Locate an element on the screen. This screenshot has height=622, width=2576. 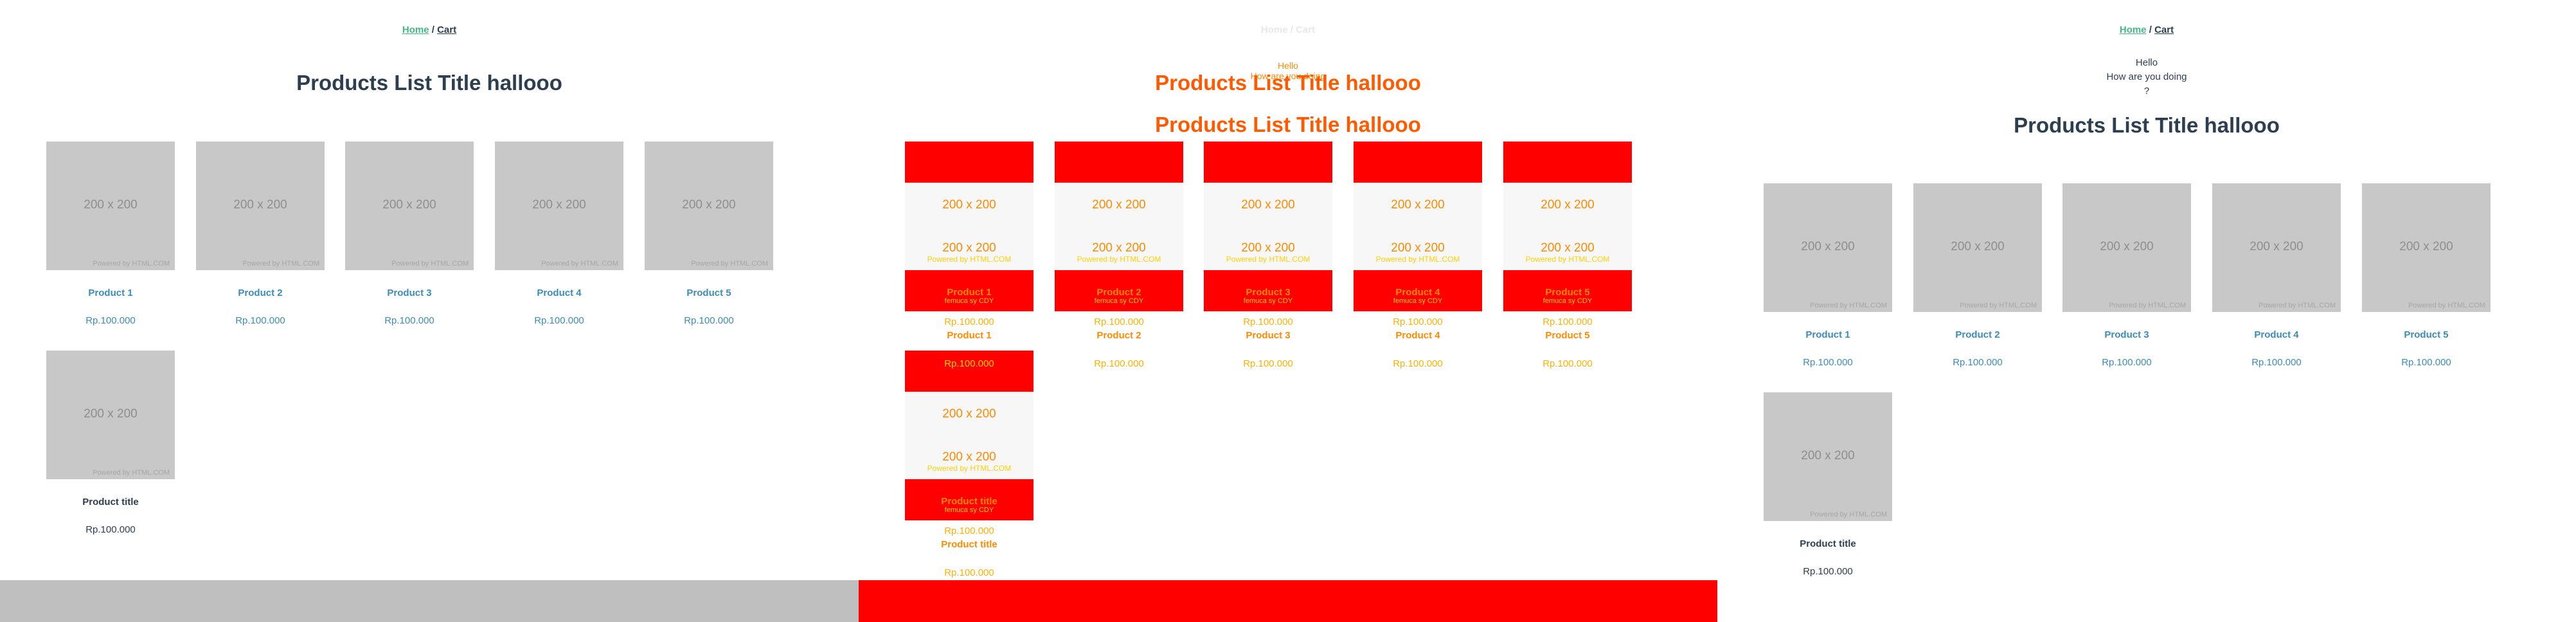
product-name-overlay: Product 2 is located at coordinates (1118, 292).